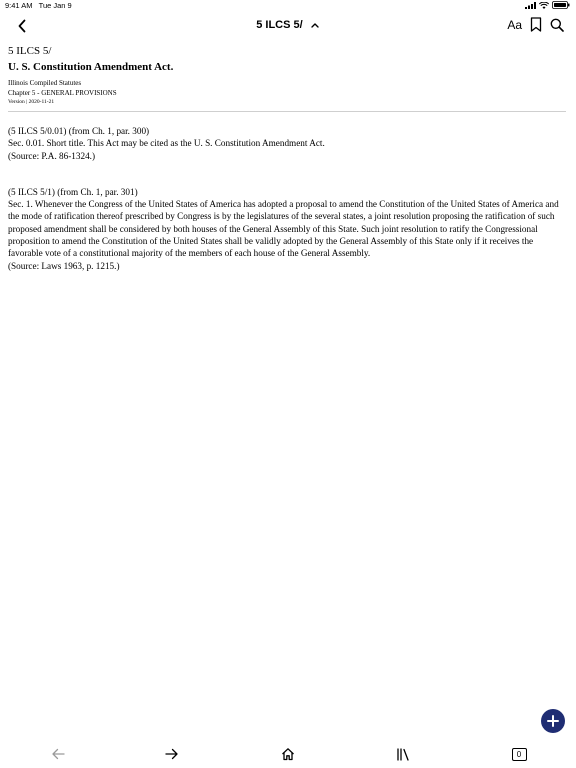 The height and width of the screenshot is (768, 576). What do you see at coordinates (91, 67) in the screenshot?
I see `act-title: U. S. Constitution Amendment Act.` at bounding box center [91, 67].